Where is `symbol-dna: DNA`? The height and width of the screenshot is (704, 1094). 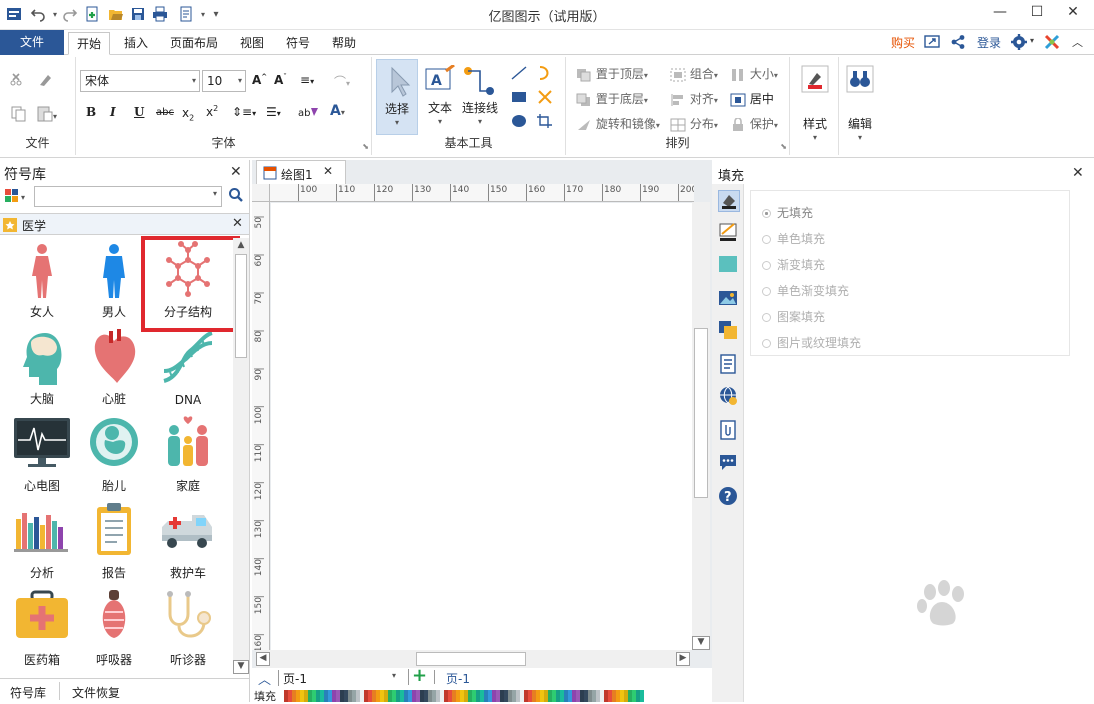
symbol-dna: DNA is located at coordinates (188, 366).